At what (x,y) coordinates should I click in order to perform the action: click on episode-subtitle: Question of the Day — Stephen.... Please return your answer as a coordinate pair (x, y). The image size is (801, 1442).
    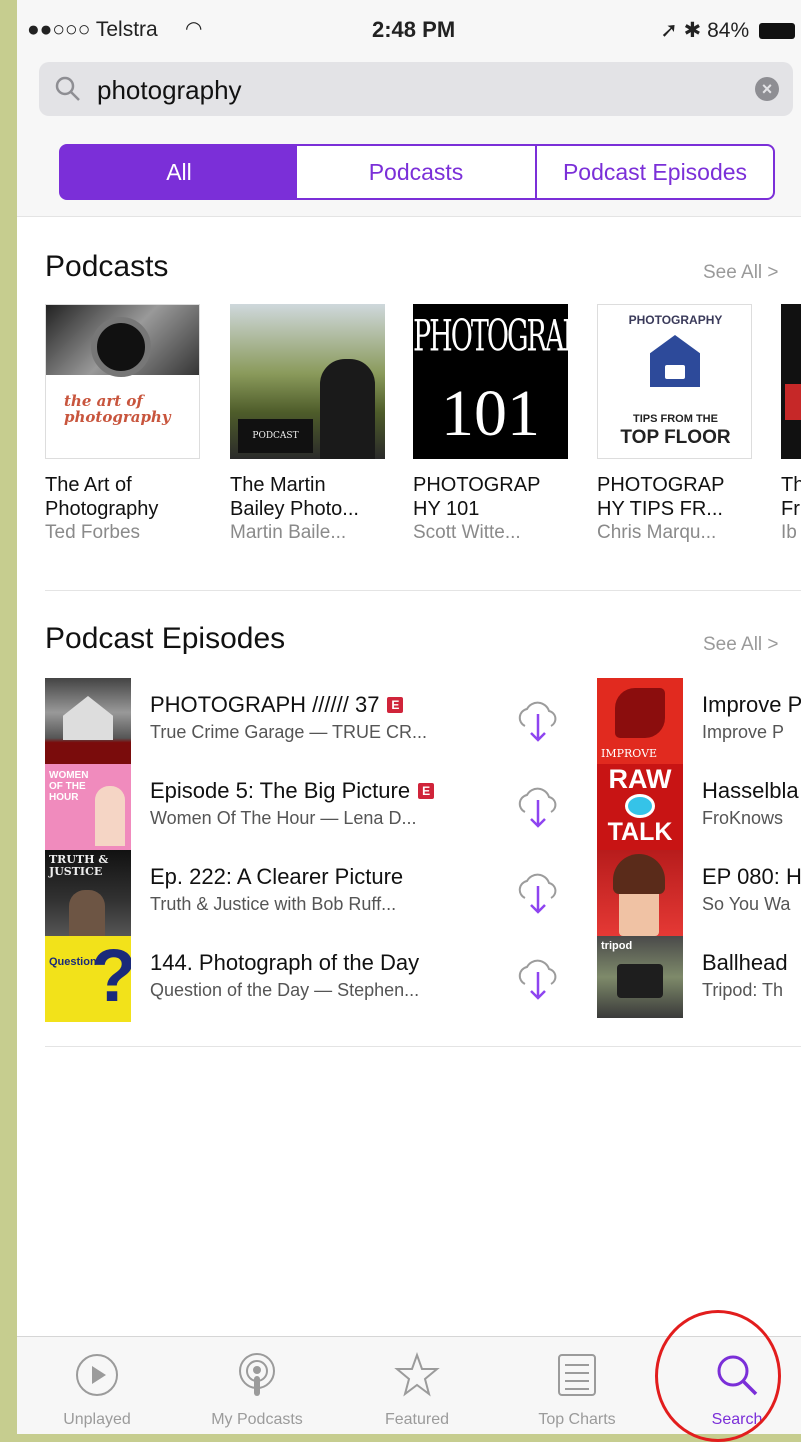
    Looking at the image, I should click on (285, 990).